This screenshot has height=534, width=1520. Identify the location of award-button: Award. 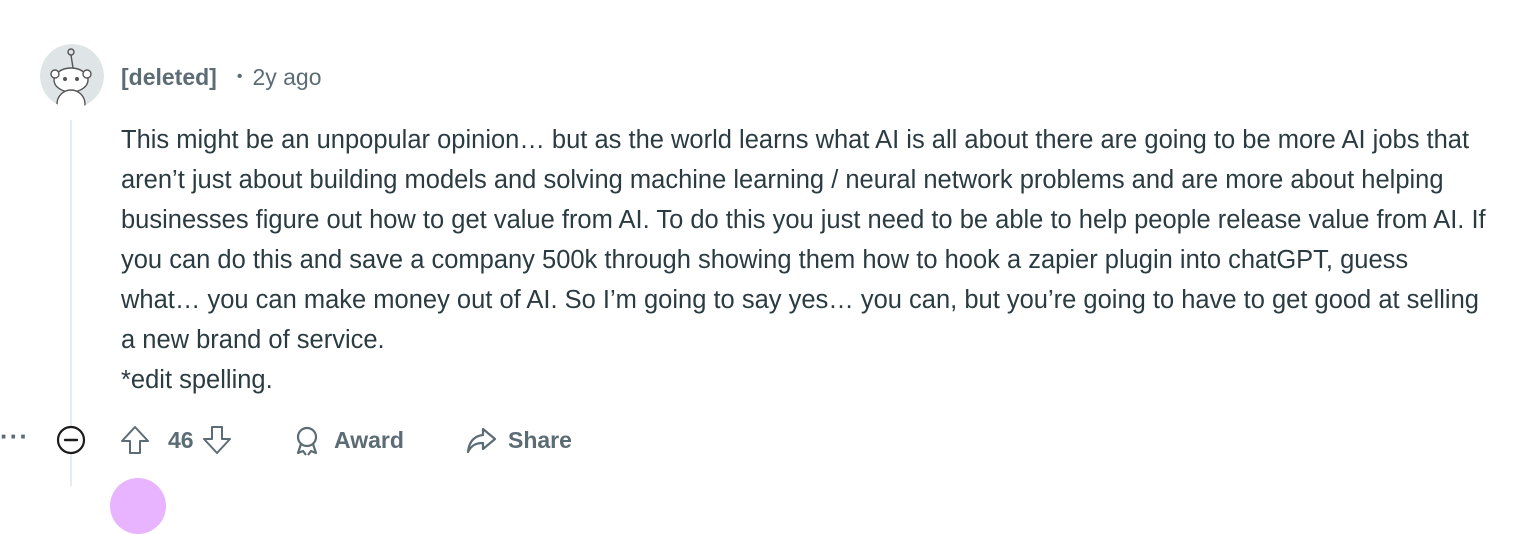
(347, 440).